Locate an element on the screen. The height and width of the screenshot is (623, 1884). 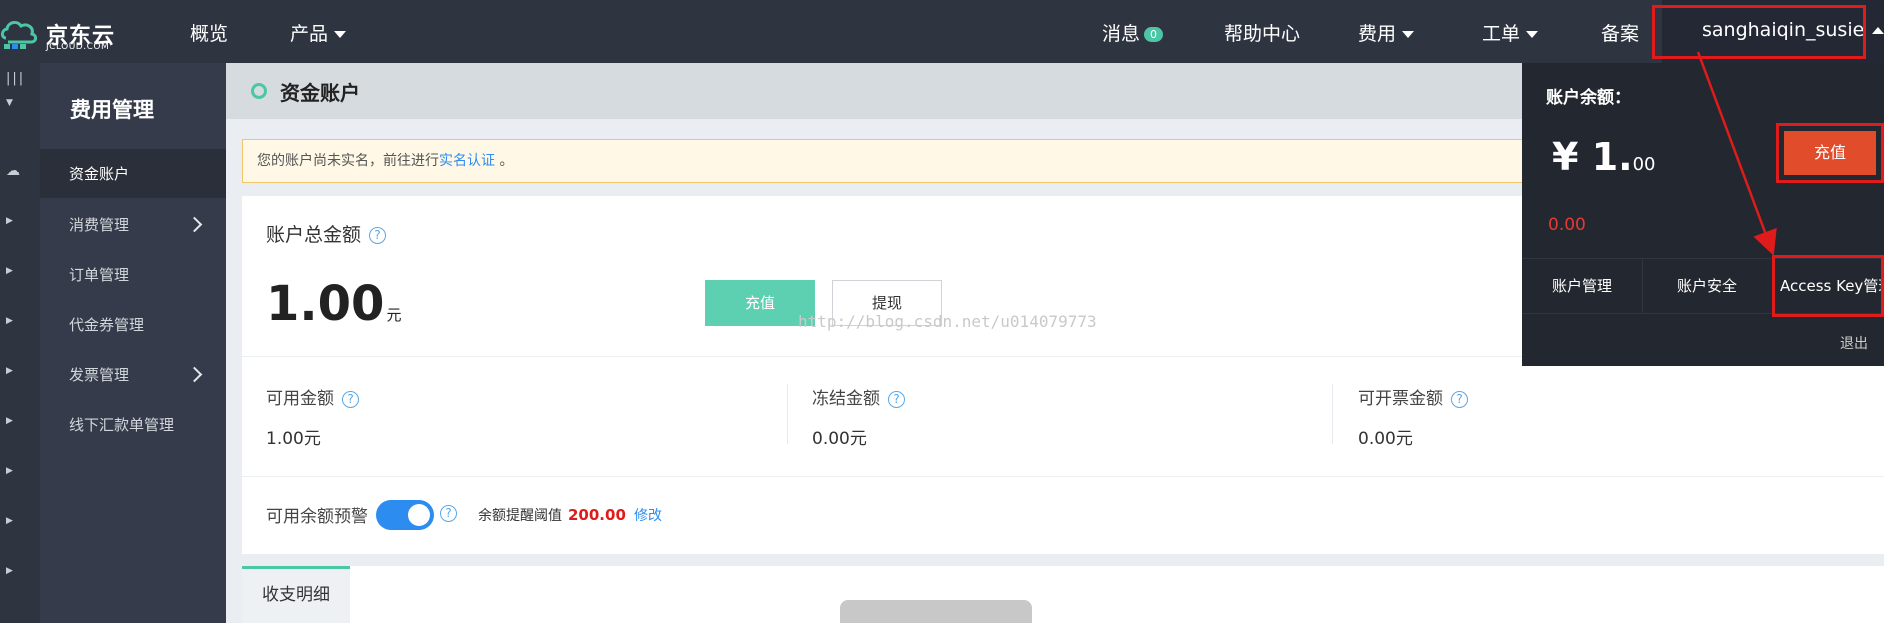
sidebar-item-label: 消费管理 is located at coordinates (99, 225).